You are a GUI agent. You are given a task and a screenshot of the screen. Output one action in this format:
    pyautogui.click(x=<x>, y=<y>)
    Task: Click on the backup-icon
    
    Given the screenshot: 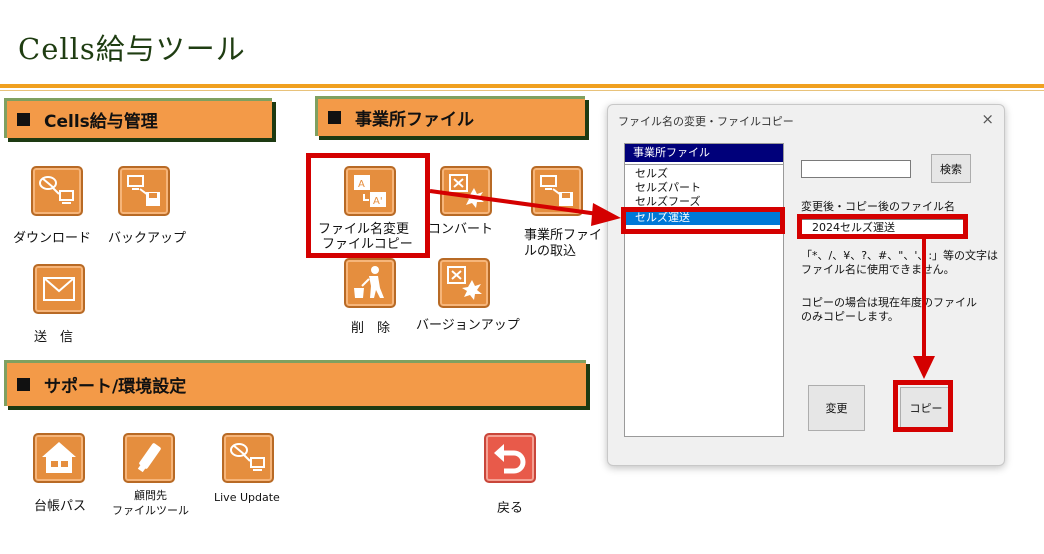 What is the action you would take?
    pyautogui.click(x=143, y=190)
    